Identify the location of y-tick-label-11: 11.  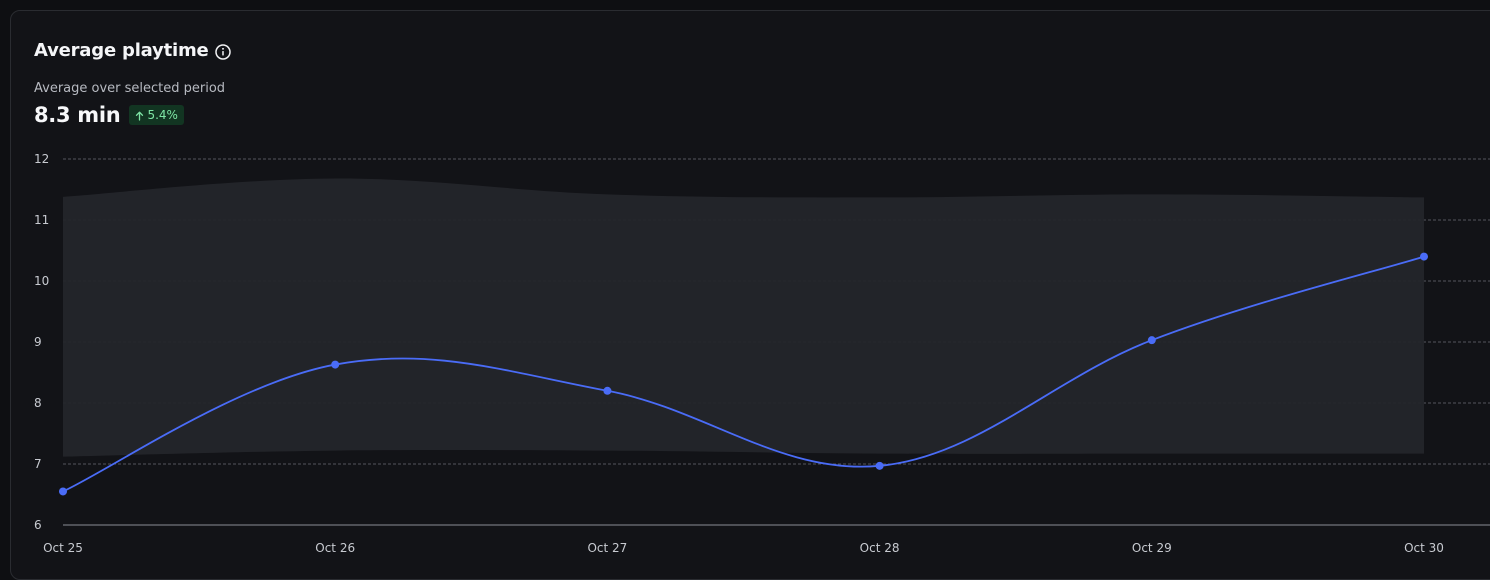
(41, 220).